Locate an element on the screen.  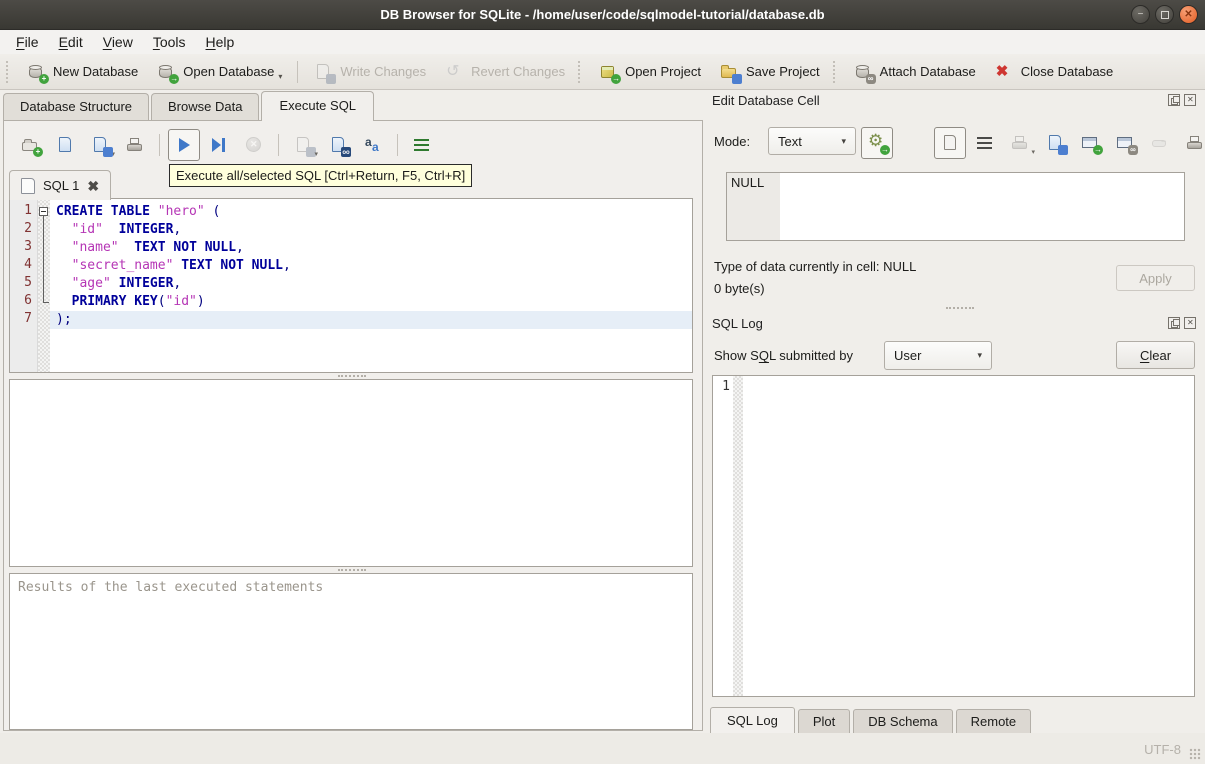
execute-current-line-button is located at coordinates (219, 145).